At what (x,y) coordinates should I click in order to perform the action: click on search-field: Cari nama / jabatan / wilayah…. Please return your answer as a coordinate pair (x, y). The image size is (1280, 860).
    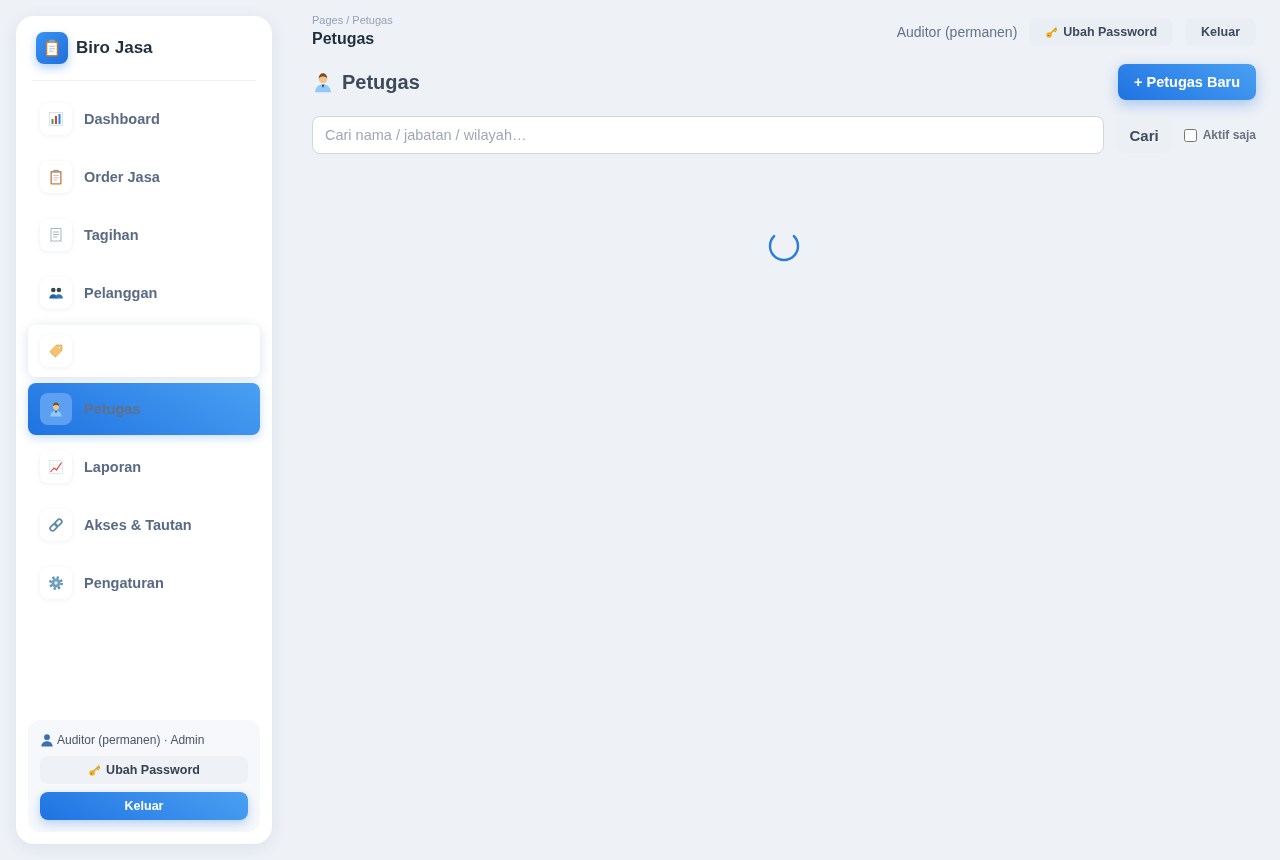
    Looking at the image, I should click on (708, 135).